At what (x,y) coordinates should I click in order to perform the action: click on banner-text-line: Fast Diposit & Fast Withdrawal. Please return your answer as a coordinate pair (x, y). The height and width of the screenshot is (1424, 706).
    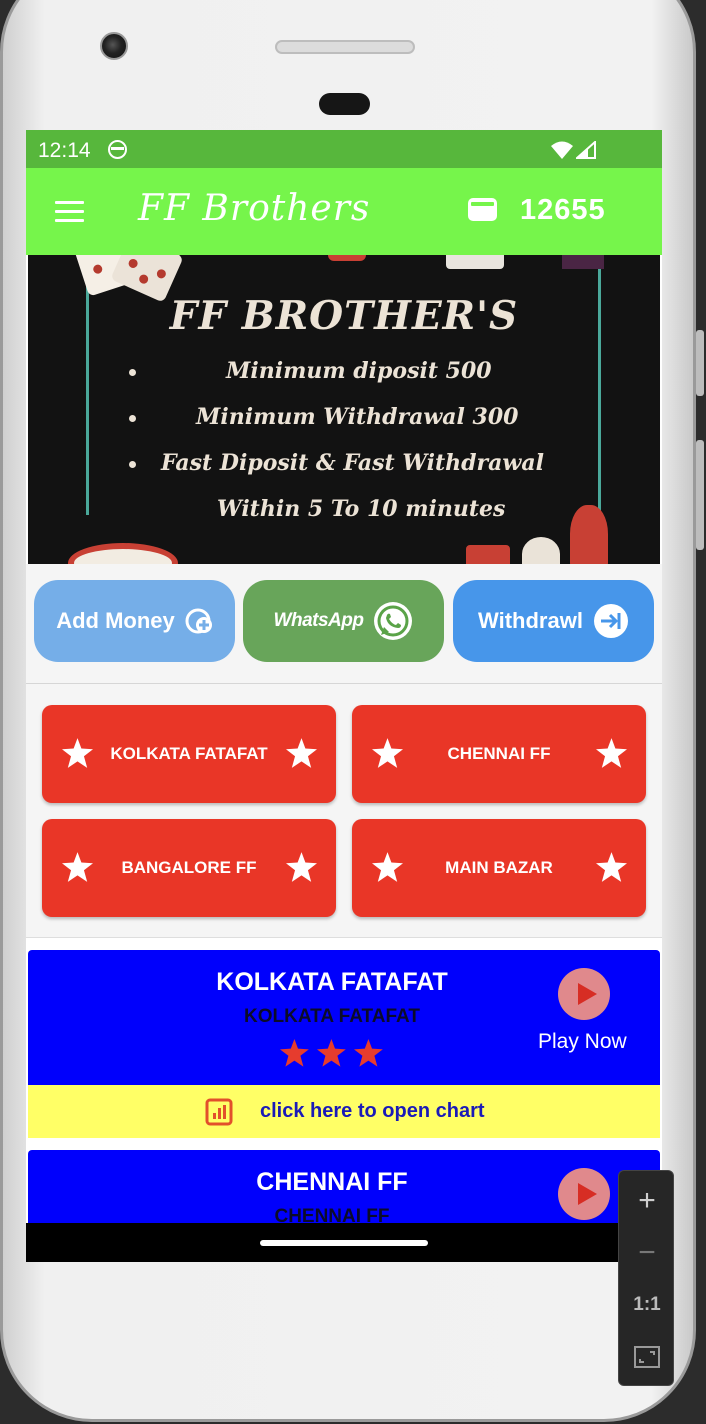
    Looking at the image, I should click on (352, 463).